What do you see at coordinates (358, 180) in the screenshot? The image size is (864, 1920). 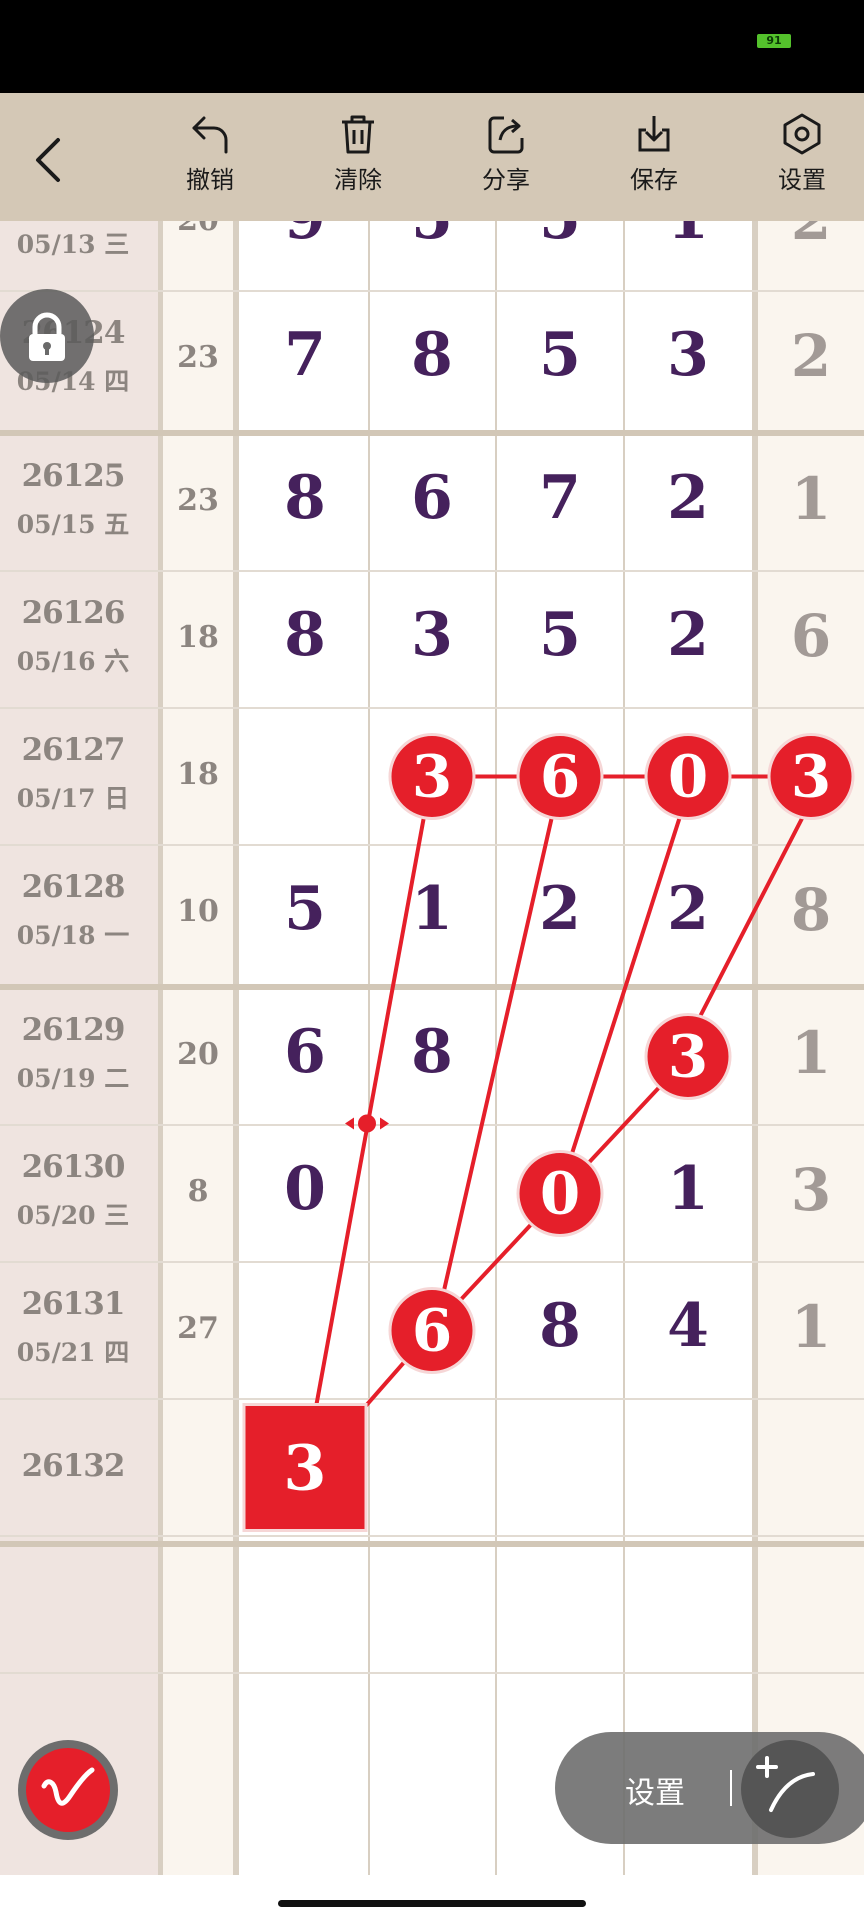 I see `clear-label: 清除` at bounding box center [358, 180].